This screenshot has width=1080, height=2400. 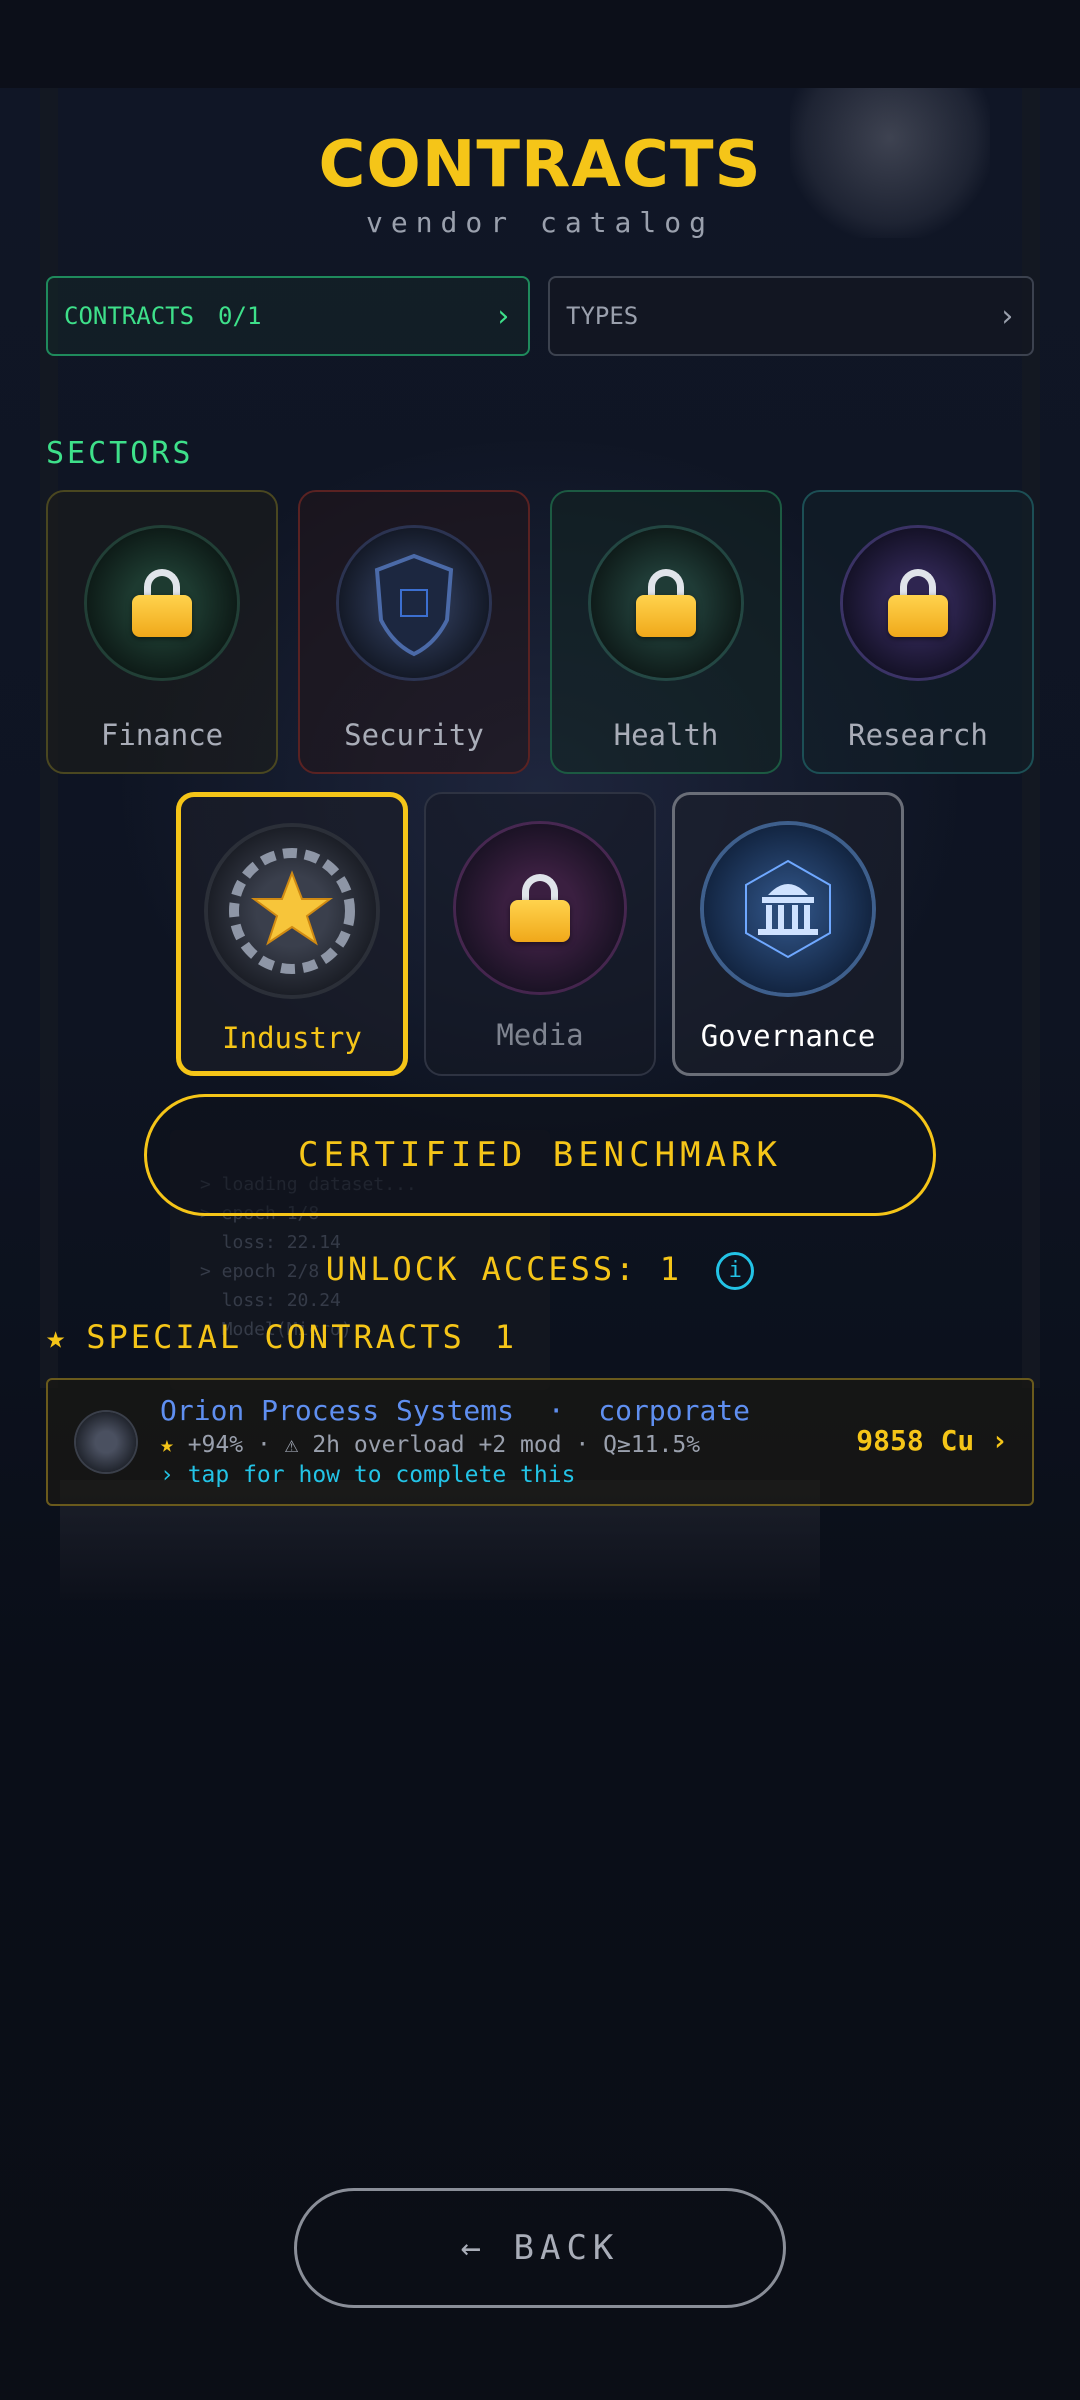 What do you see at coordinates (292, 1038) in the screenshot?
I see `sector-label: Industry` at bounding box center [292, 1038].